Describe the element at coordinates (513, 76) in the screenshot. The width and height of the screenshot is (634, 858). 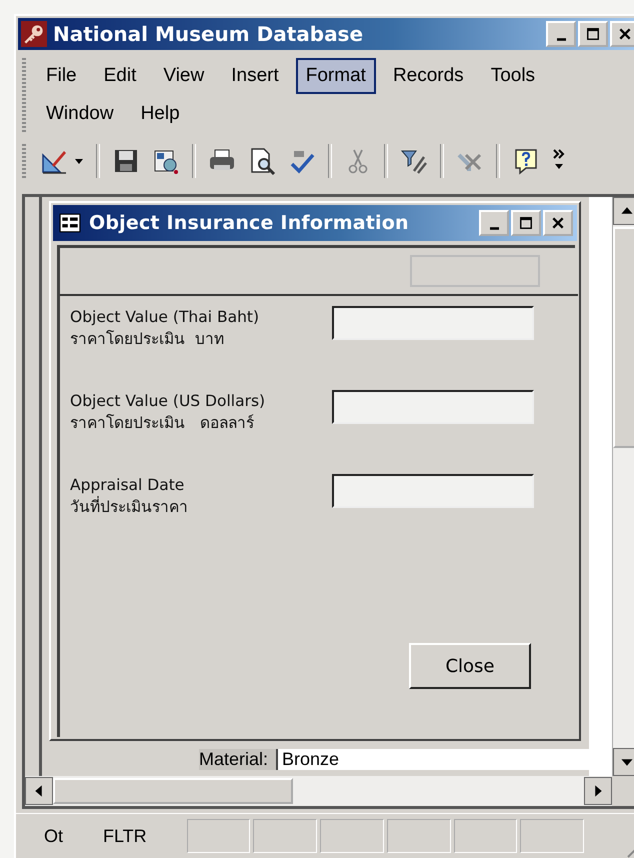
I see `menu-item: Tools` at that location.